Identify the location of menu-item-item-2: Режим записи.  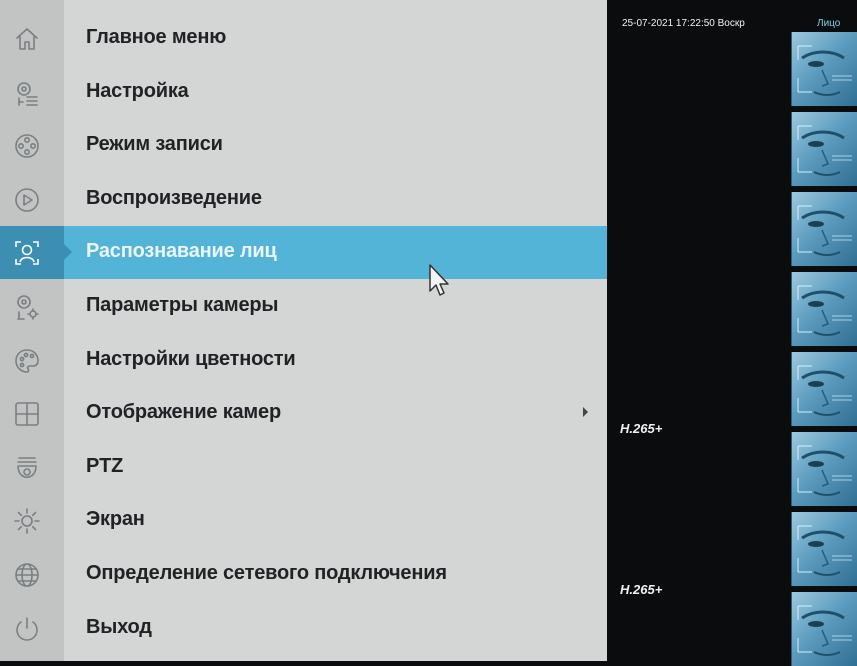
(303, 145).